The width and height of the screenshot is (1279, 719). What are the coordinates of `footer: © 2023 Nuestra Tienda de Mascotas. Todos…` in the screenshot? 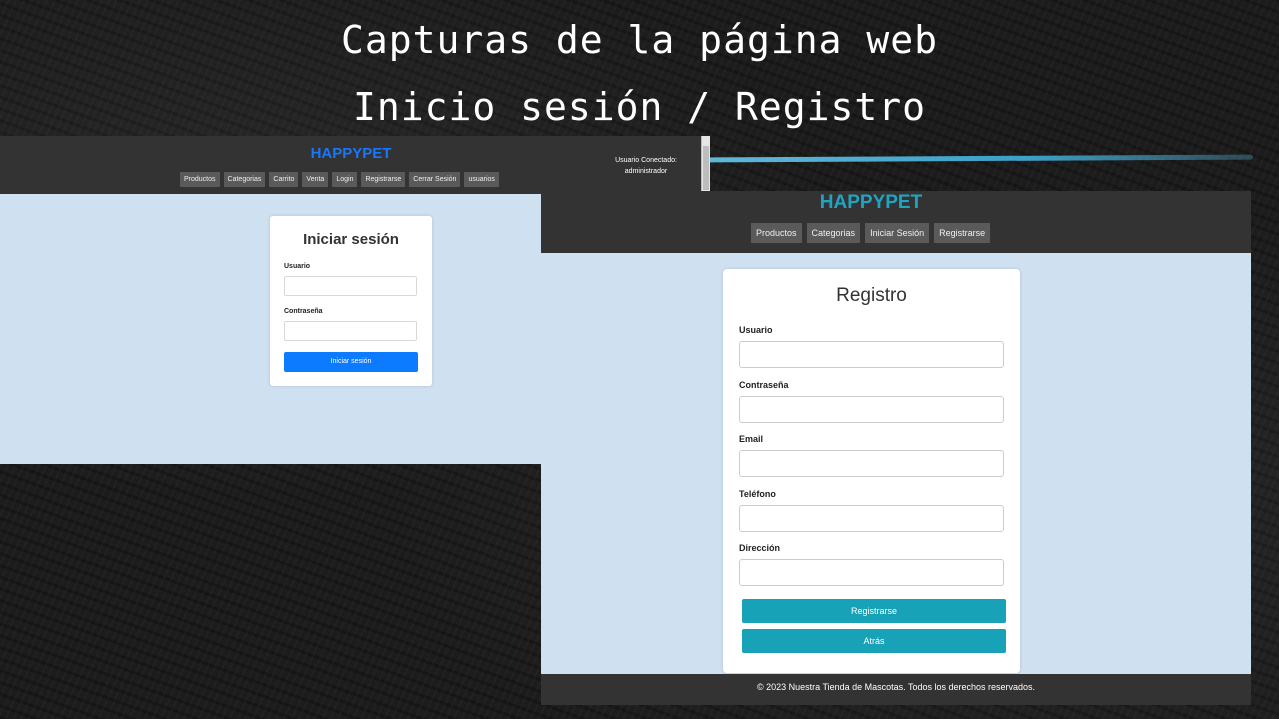 It's located at (896, 689).